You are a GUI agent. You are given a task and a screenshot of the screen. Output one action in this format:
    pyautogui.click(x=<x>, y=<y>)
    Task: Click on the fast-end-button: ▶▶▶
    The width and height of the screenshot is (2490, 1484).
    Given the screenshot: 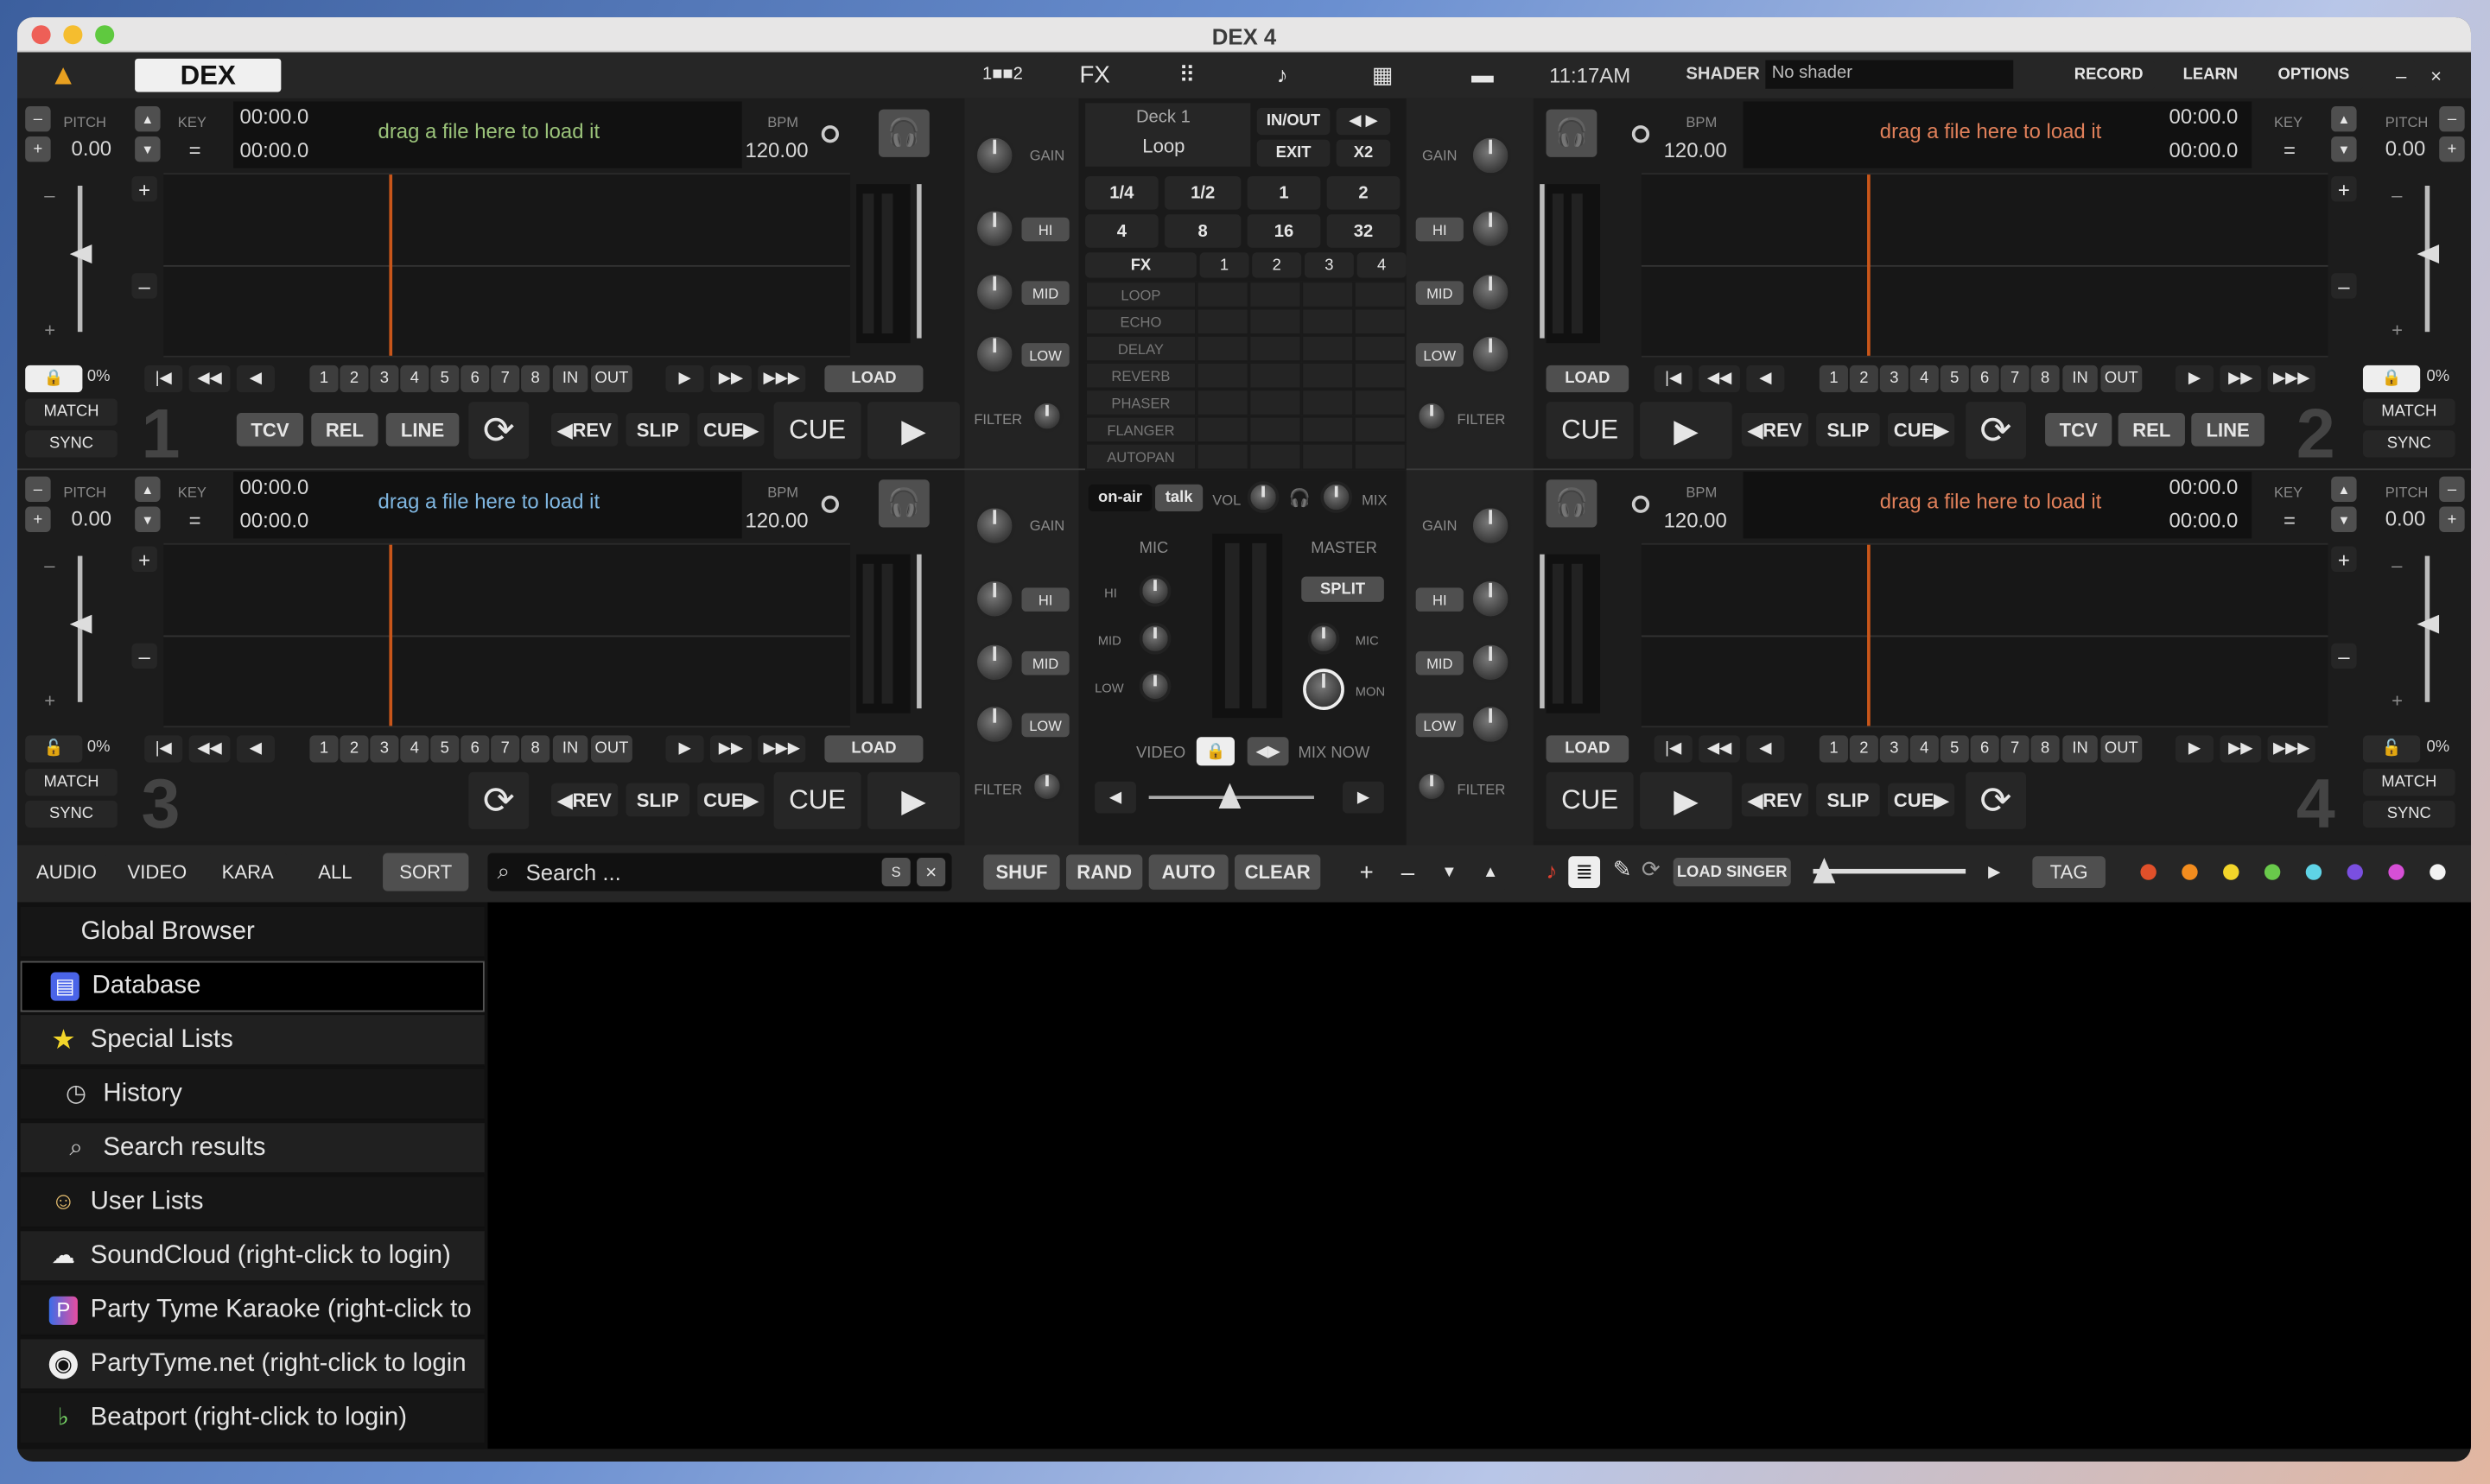 What is the action you would take?
    pyautogui.click(x=782, y=379)
    